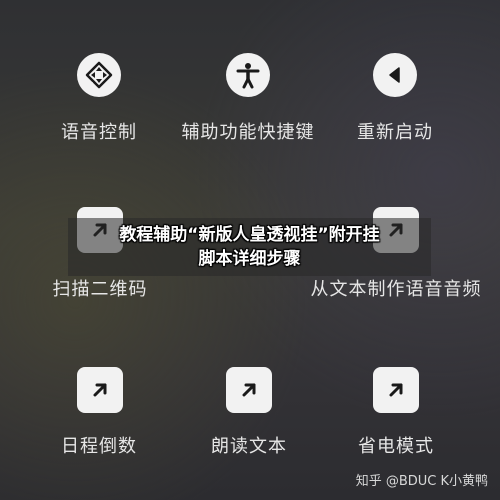 The width and height of the screenshot is (500, 500). Describe the element at coordinates (249, 259) in the screenshot. I see `banner-line-2: 脚本详细步骤` at that location.